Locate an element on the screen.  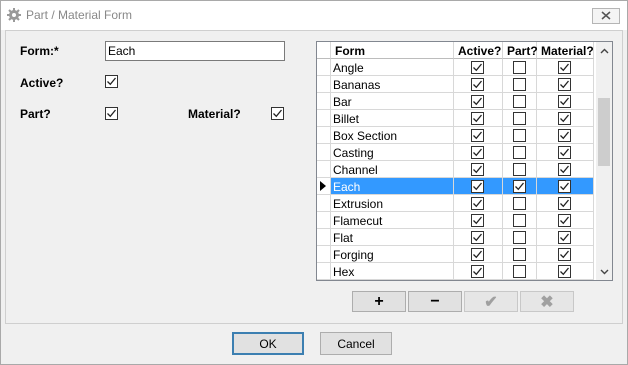
grid-row: Casting is located at coordinates (455, 152).